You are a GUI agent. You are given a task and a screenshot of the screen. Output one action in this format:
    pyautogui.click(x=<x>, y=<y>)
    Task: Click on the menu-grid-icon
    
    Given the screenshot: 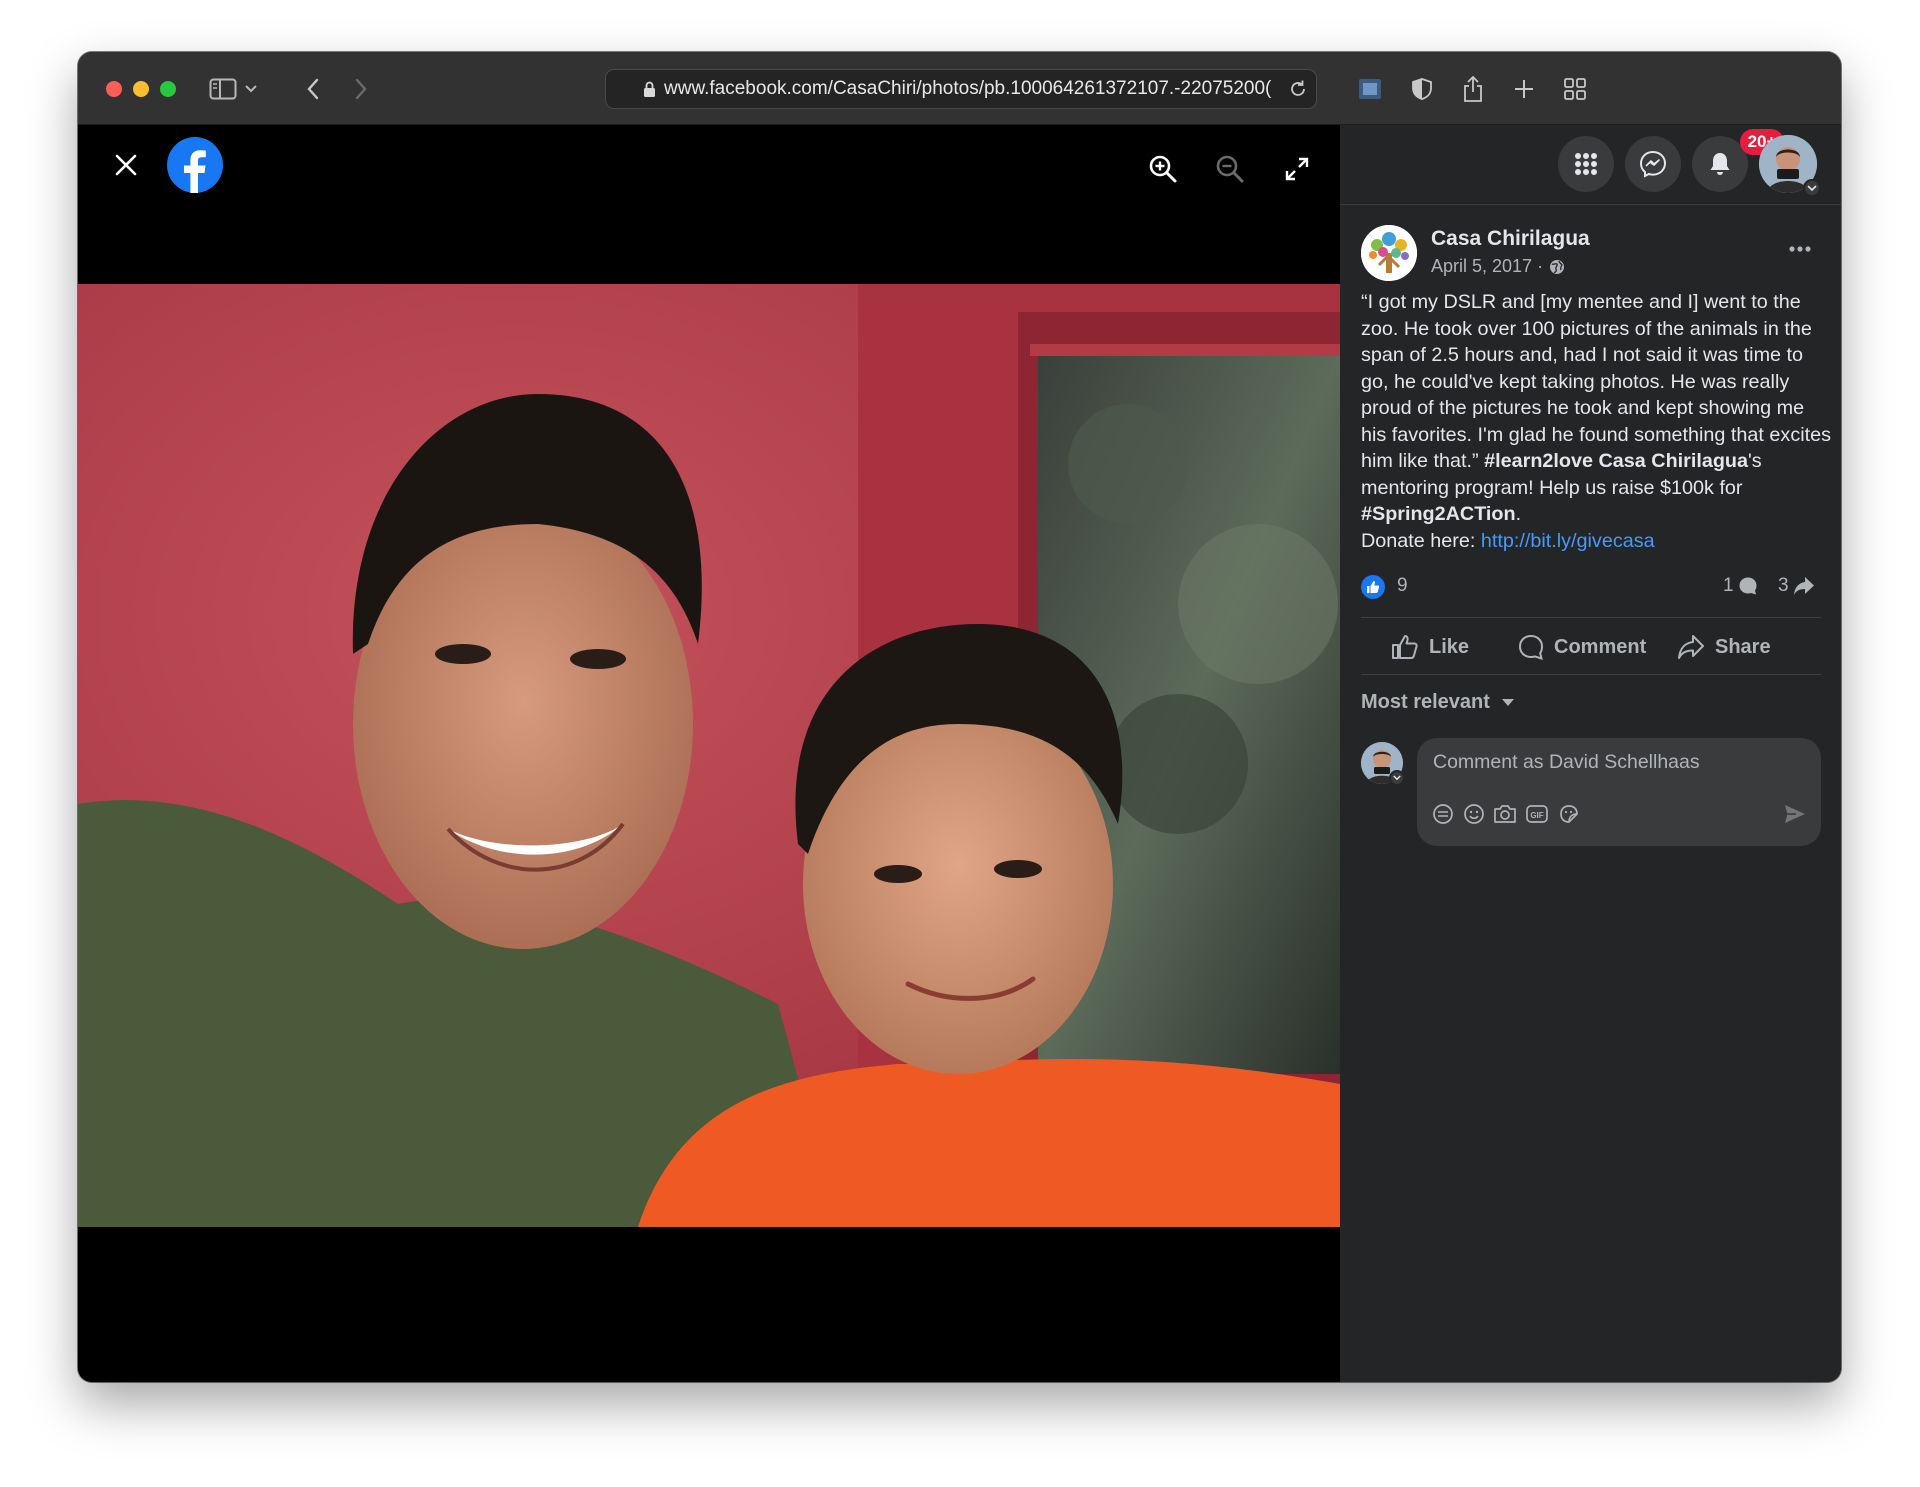 What is the action you would take?
    pyautogui.click(x=1586, y=164)
    